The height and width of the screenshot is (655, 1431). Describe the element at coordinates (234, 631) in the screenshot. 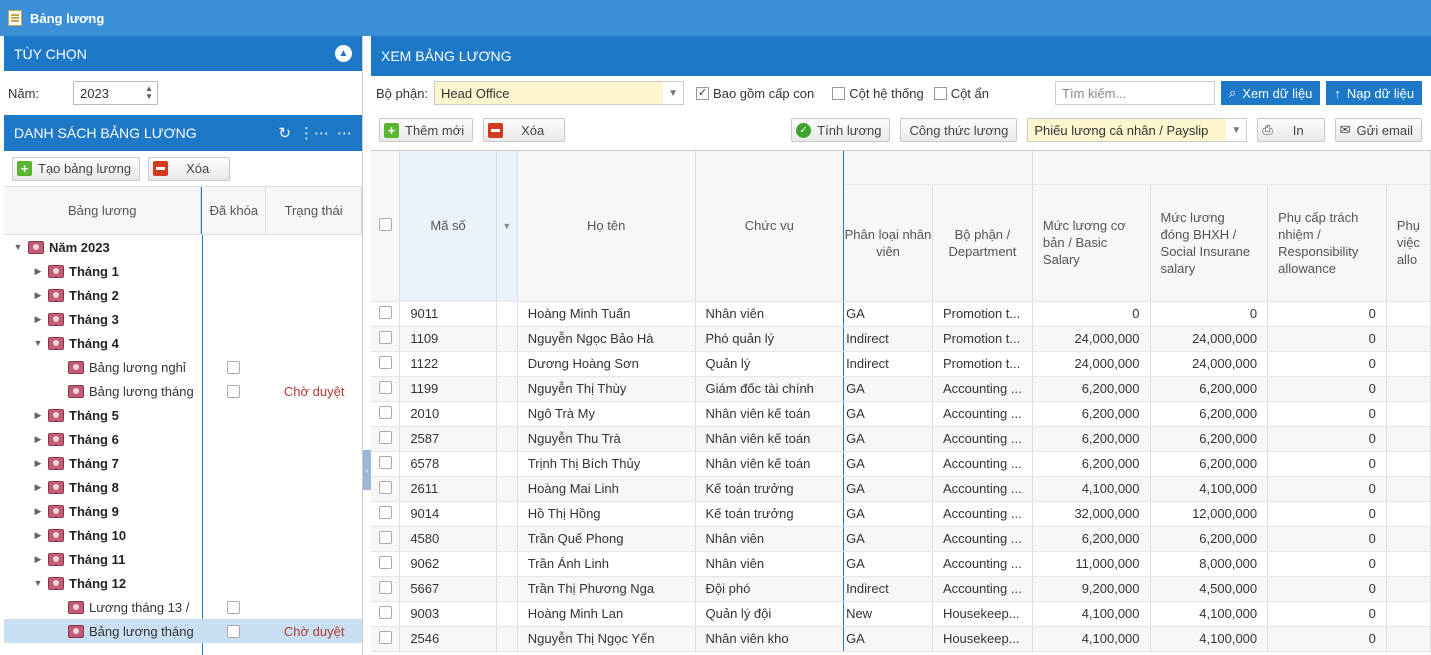

I see `locked-checkbox` at that location.